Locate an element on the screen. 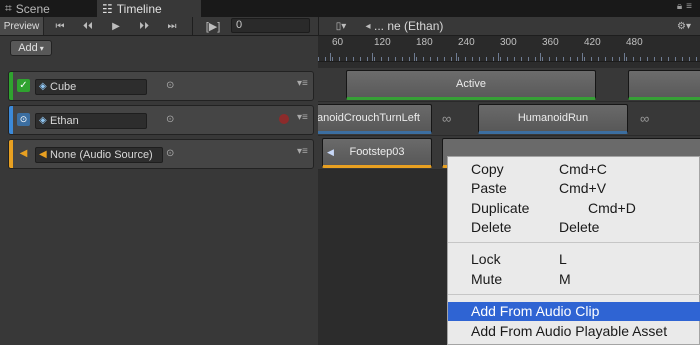 This screenshot has width=700, height=345. track-row-ethan: anoidCrouchTurnLeft ∞ HumanoidRun ∞ is located at coordinates (509, 119).